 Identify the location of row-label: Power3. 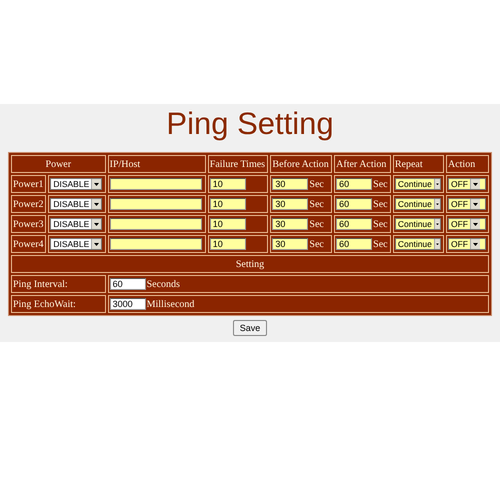
(28, 224).